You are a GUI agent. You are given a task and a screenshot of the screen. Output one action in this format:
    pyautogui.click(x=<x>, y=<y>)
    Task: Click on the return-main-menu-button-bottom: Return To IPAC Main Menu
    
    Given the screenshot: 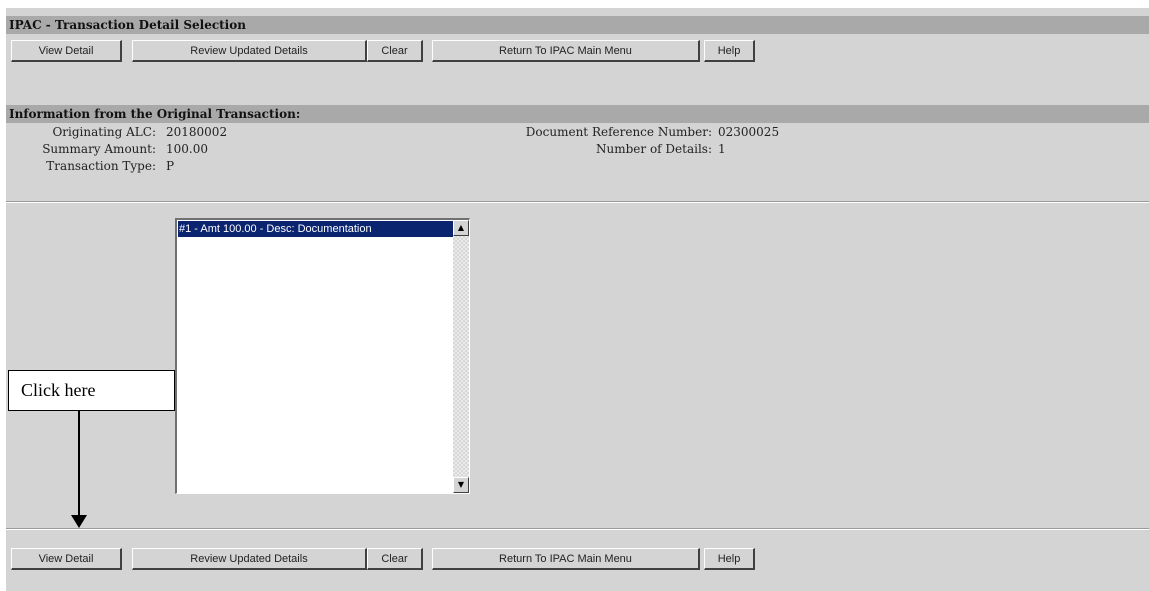 What is the action you would take?
    pyautogui.click(x=566, y=559)
    